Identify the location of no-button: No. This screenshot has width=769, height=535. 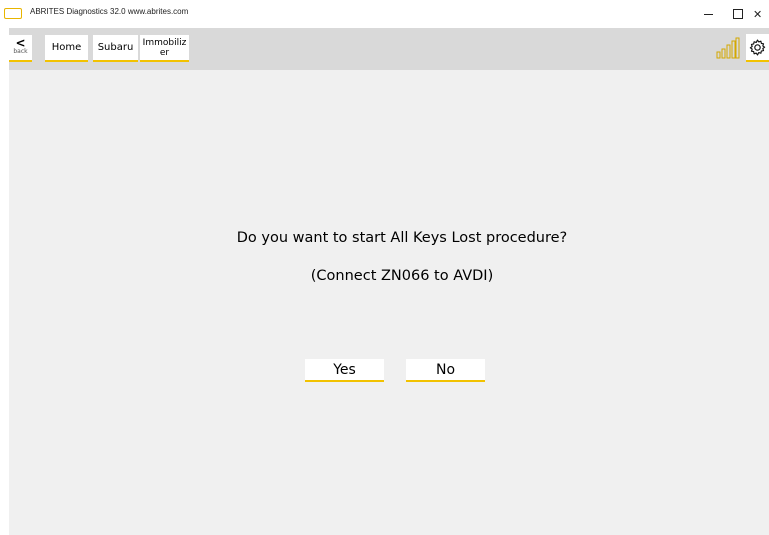
(445, 370).